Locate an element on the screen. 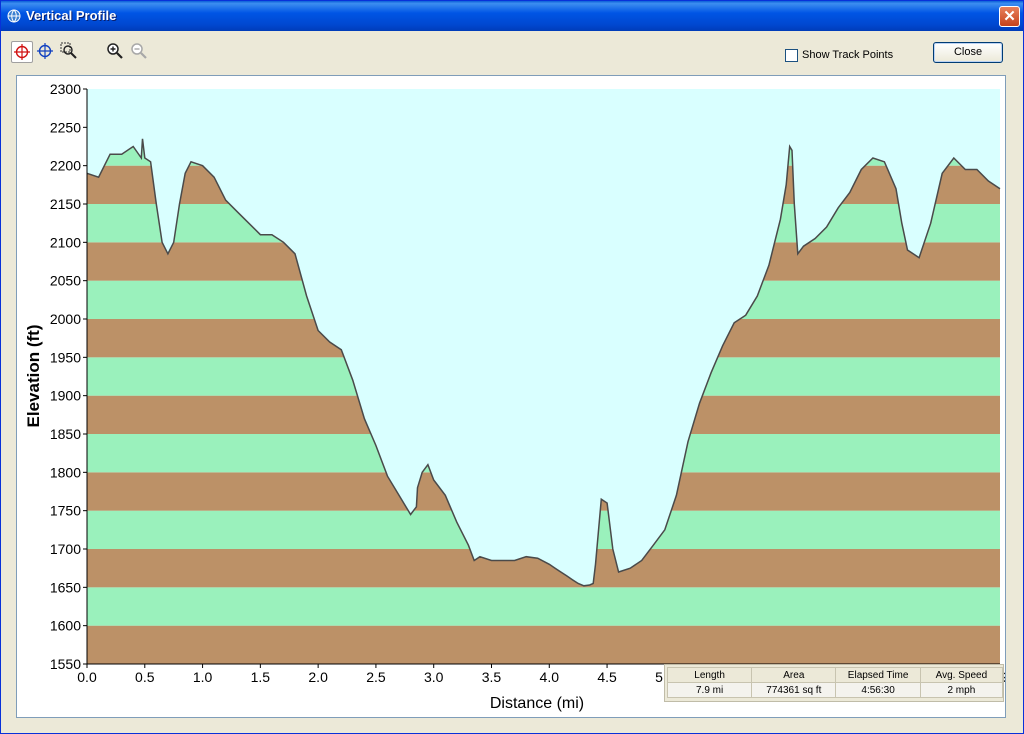  y-tick-label: 2200 is located at coordinates (65, 166).